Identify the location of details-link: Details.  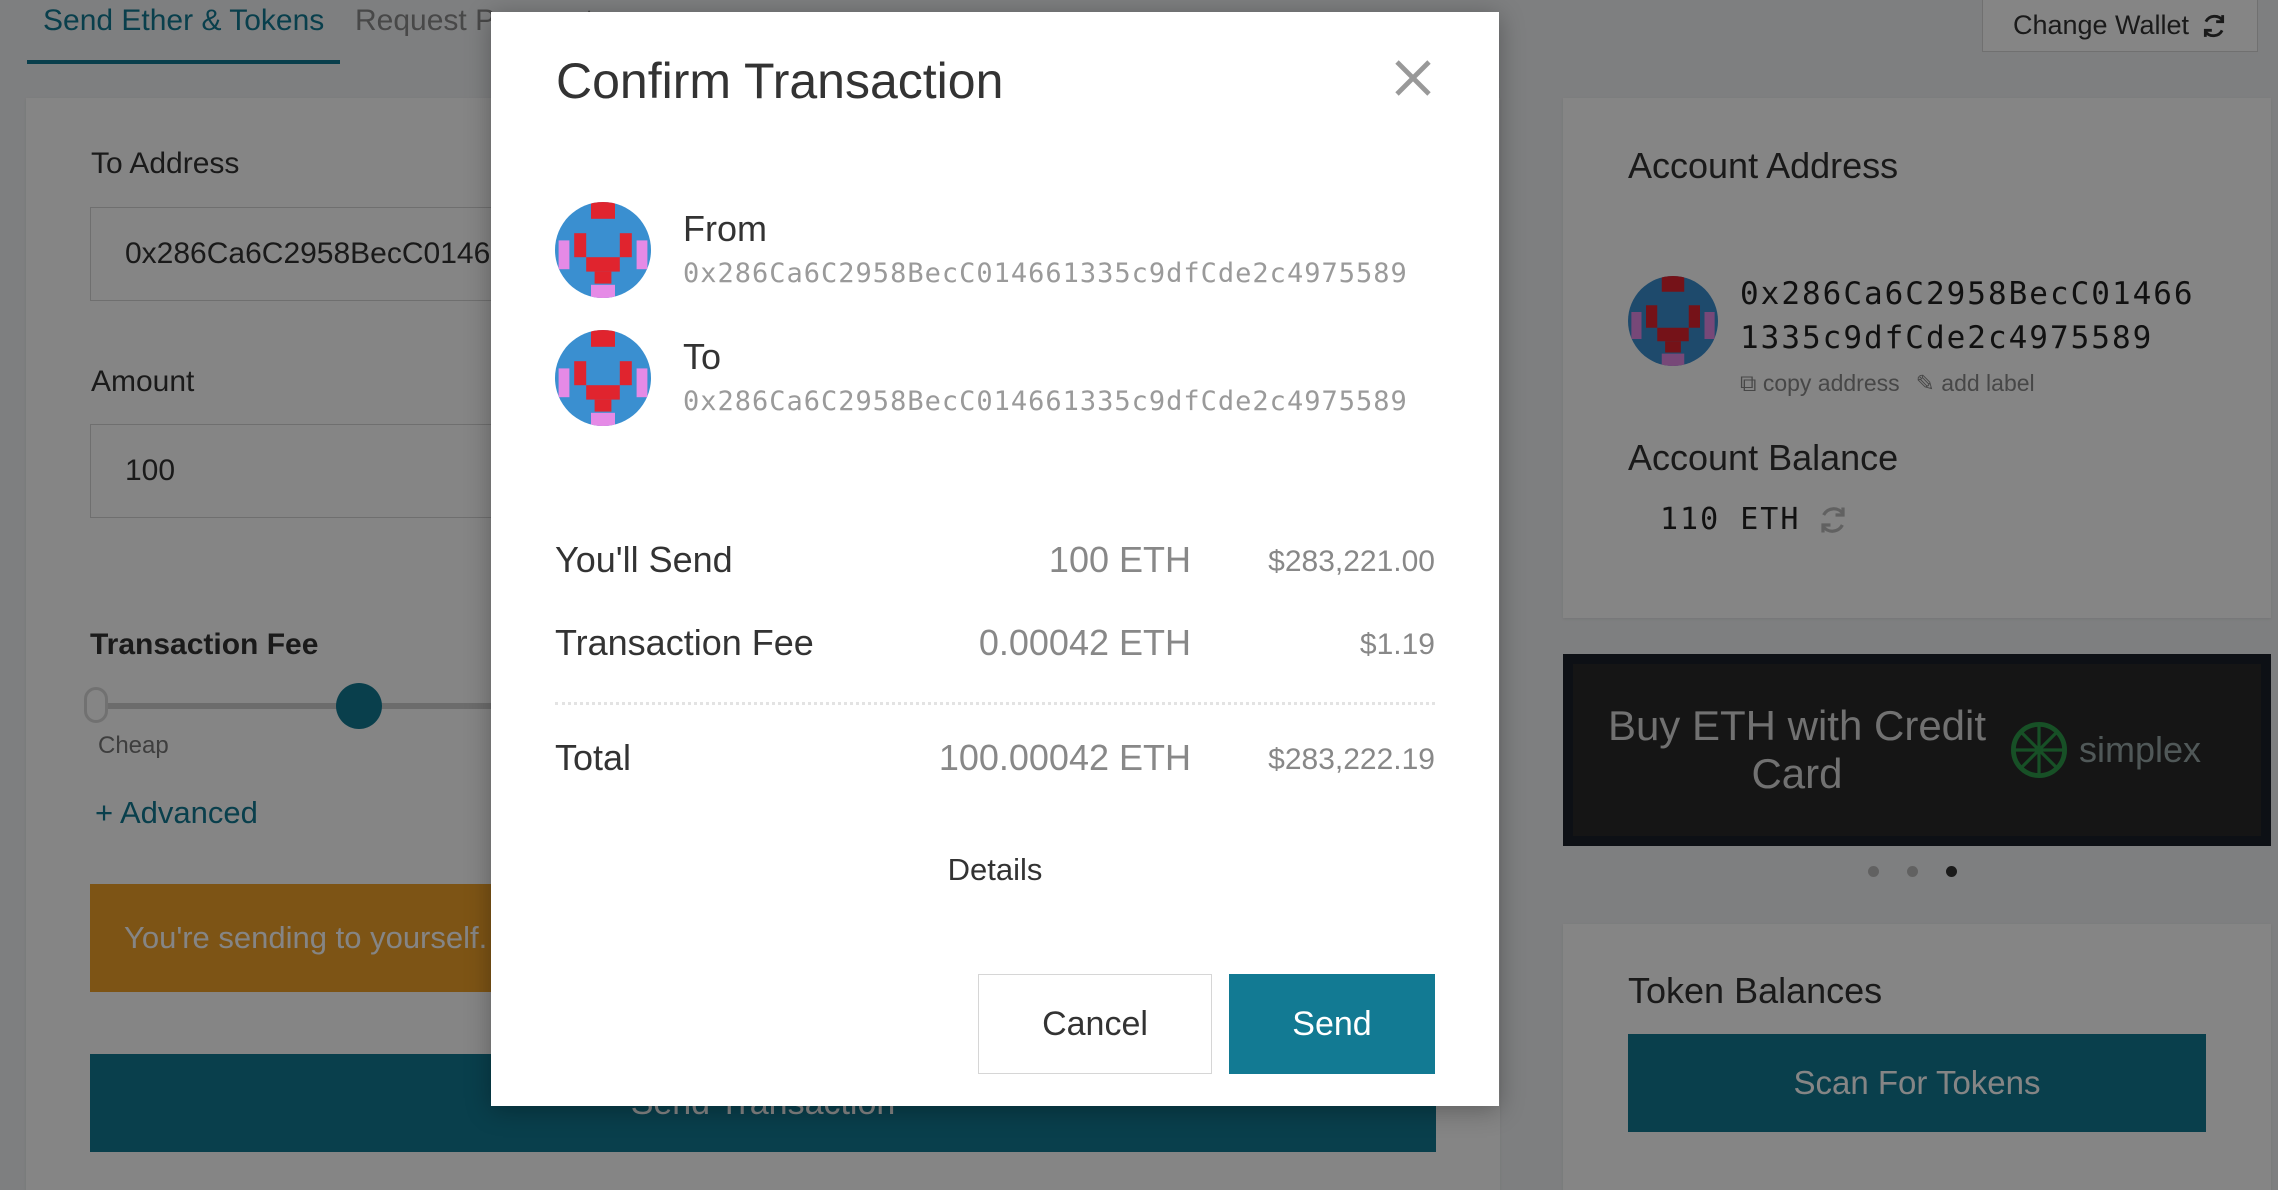
(995, 870).